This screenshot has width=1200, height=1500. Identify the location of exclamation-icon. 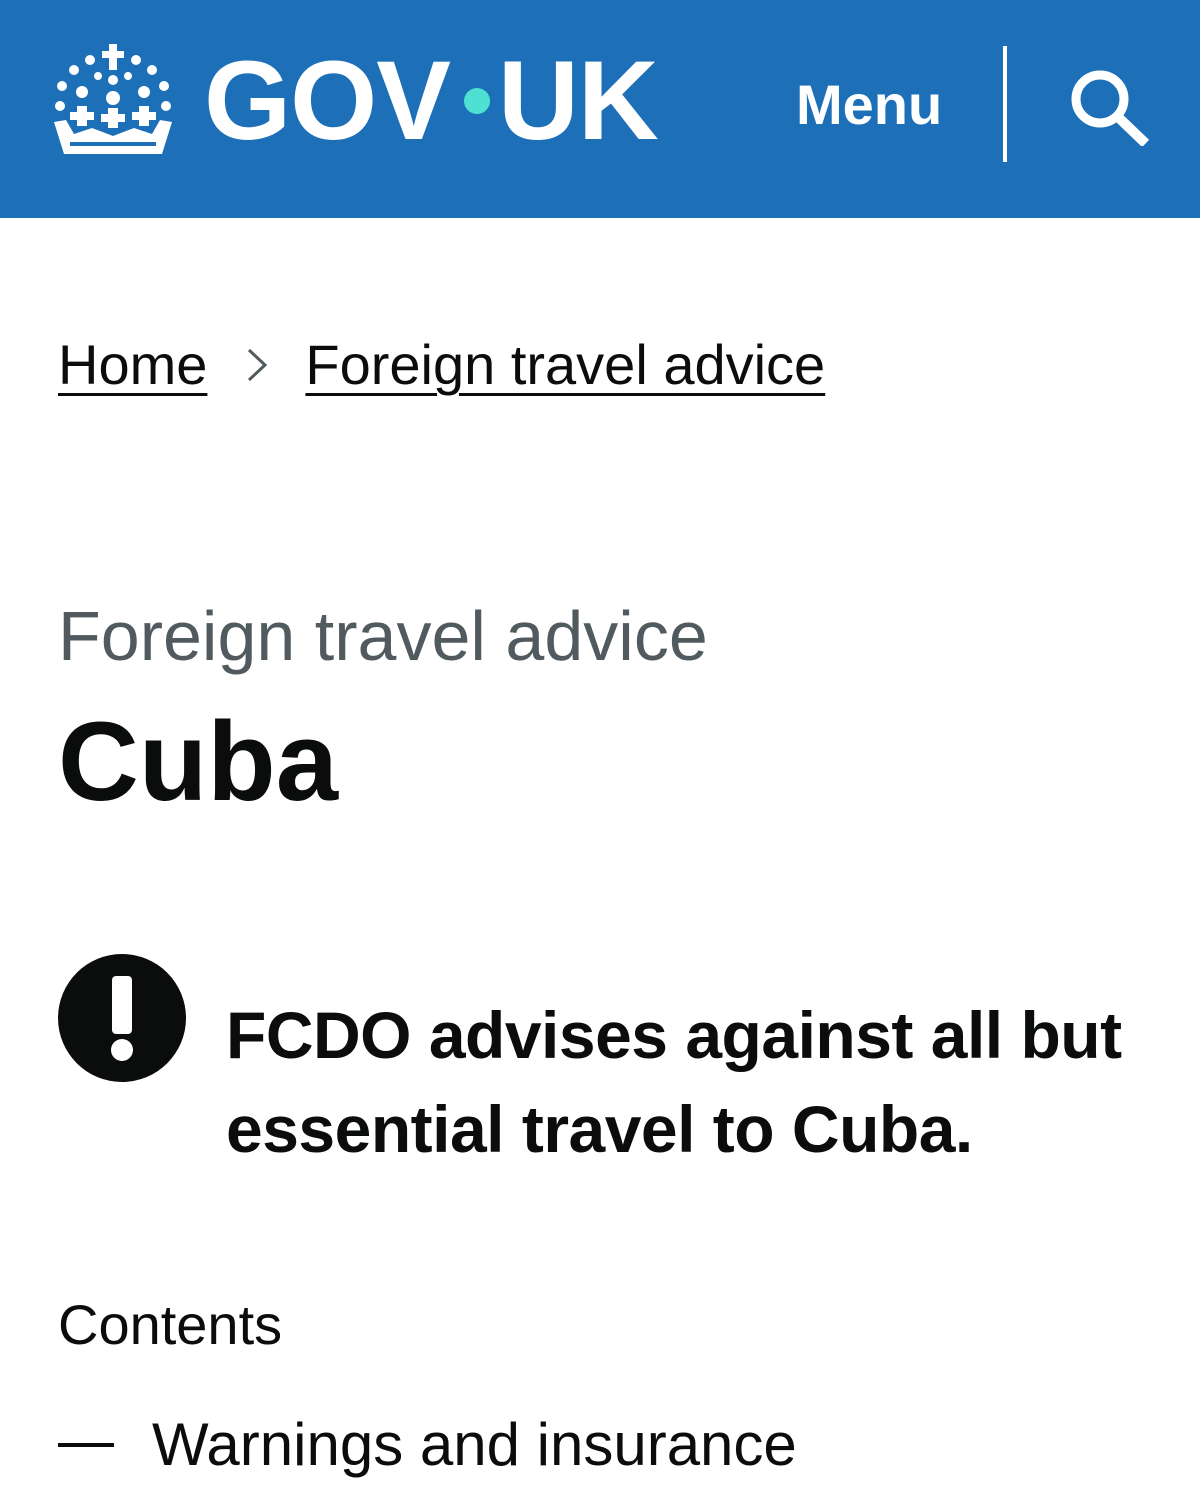
(122, 1018).